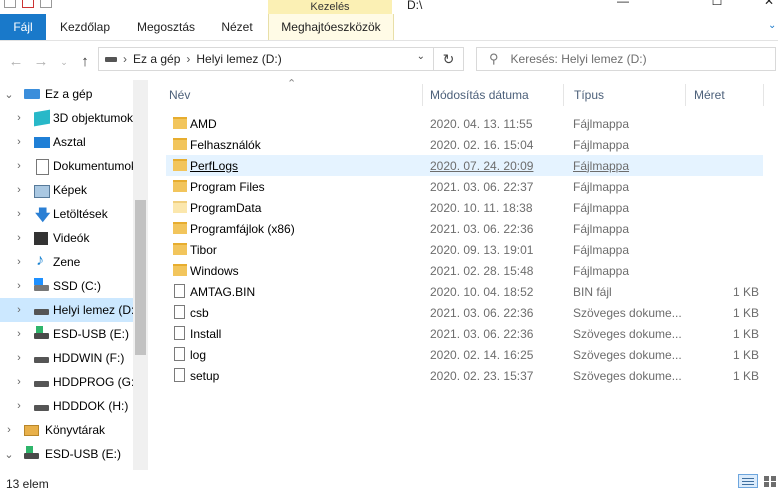 Image resolution: width=778 pixels, height=491 pixels. I want to click on nav-item-drive-h: › HDDDOK (H:), so click(66, 406).